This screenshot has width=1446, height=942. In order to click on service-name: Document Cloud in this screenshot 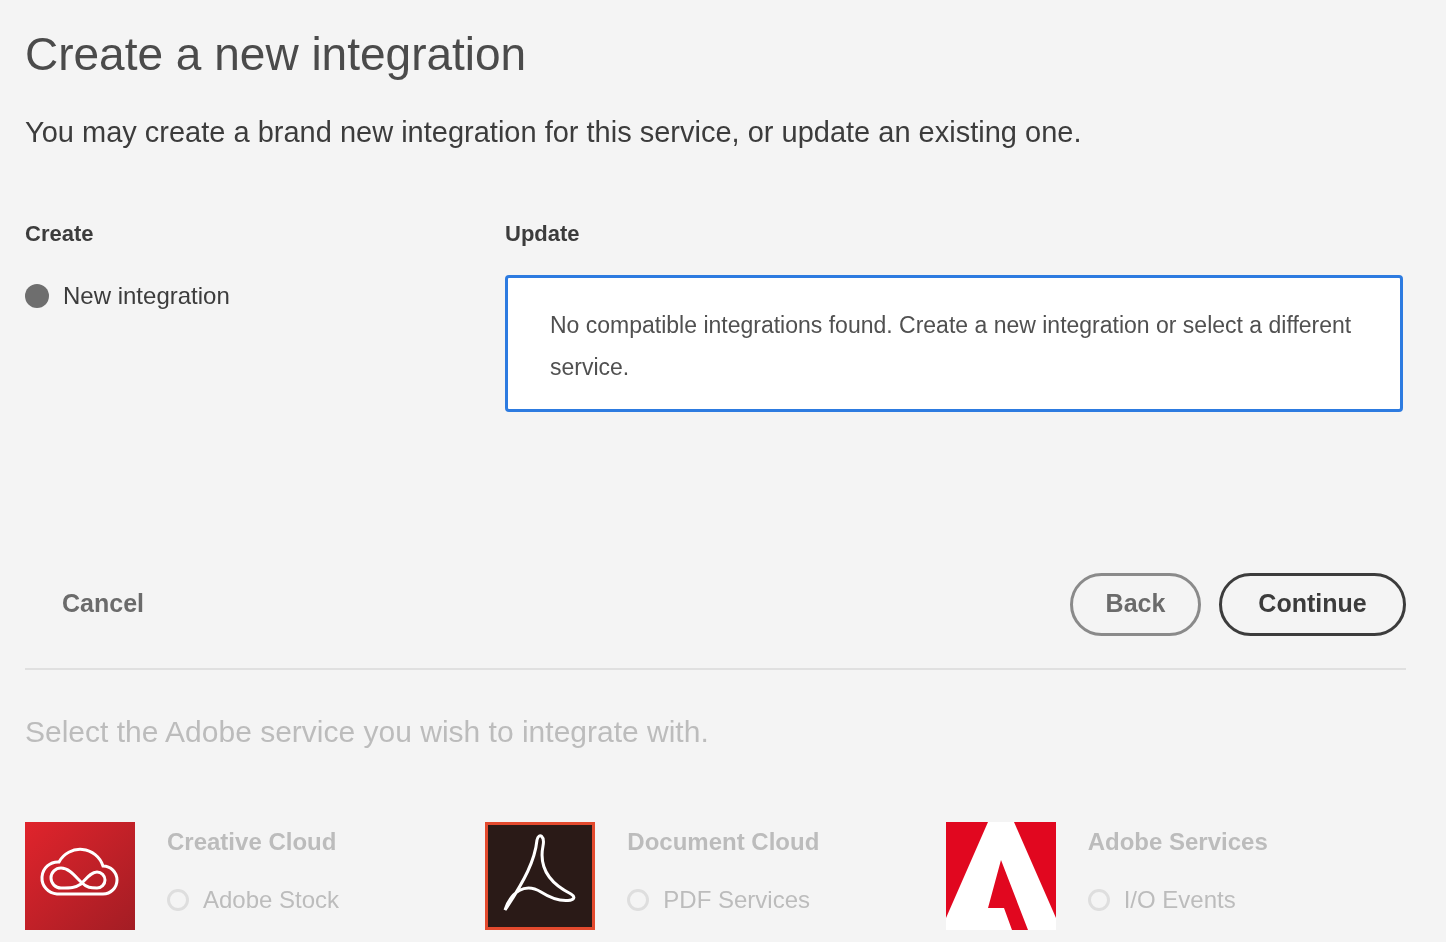, I will do `click(723, 842)`.